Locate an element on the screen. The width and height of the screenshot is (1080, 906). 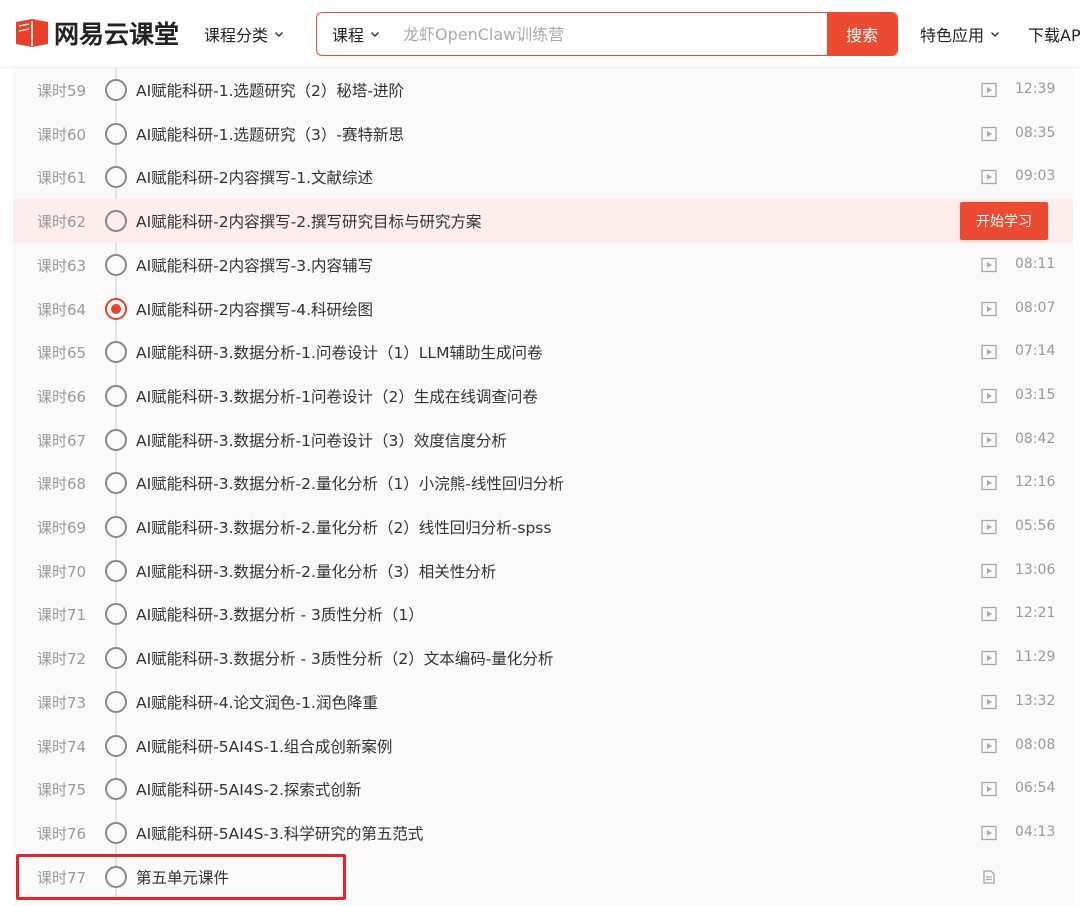
lesson-row: 课时74 AI赋能科研-5AI4S-1.组合成创新案例 08:08 is located at coordinates (543, 746).